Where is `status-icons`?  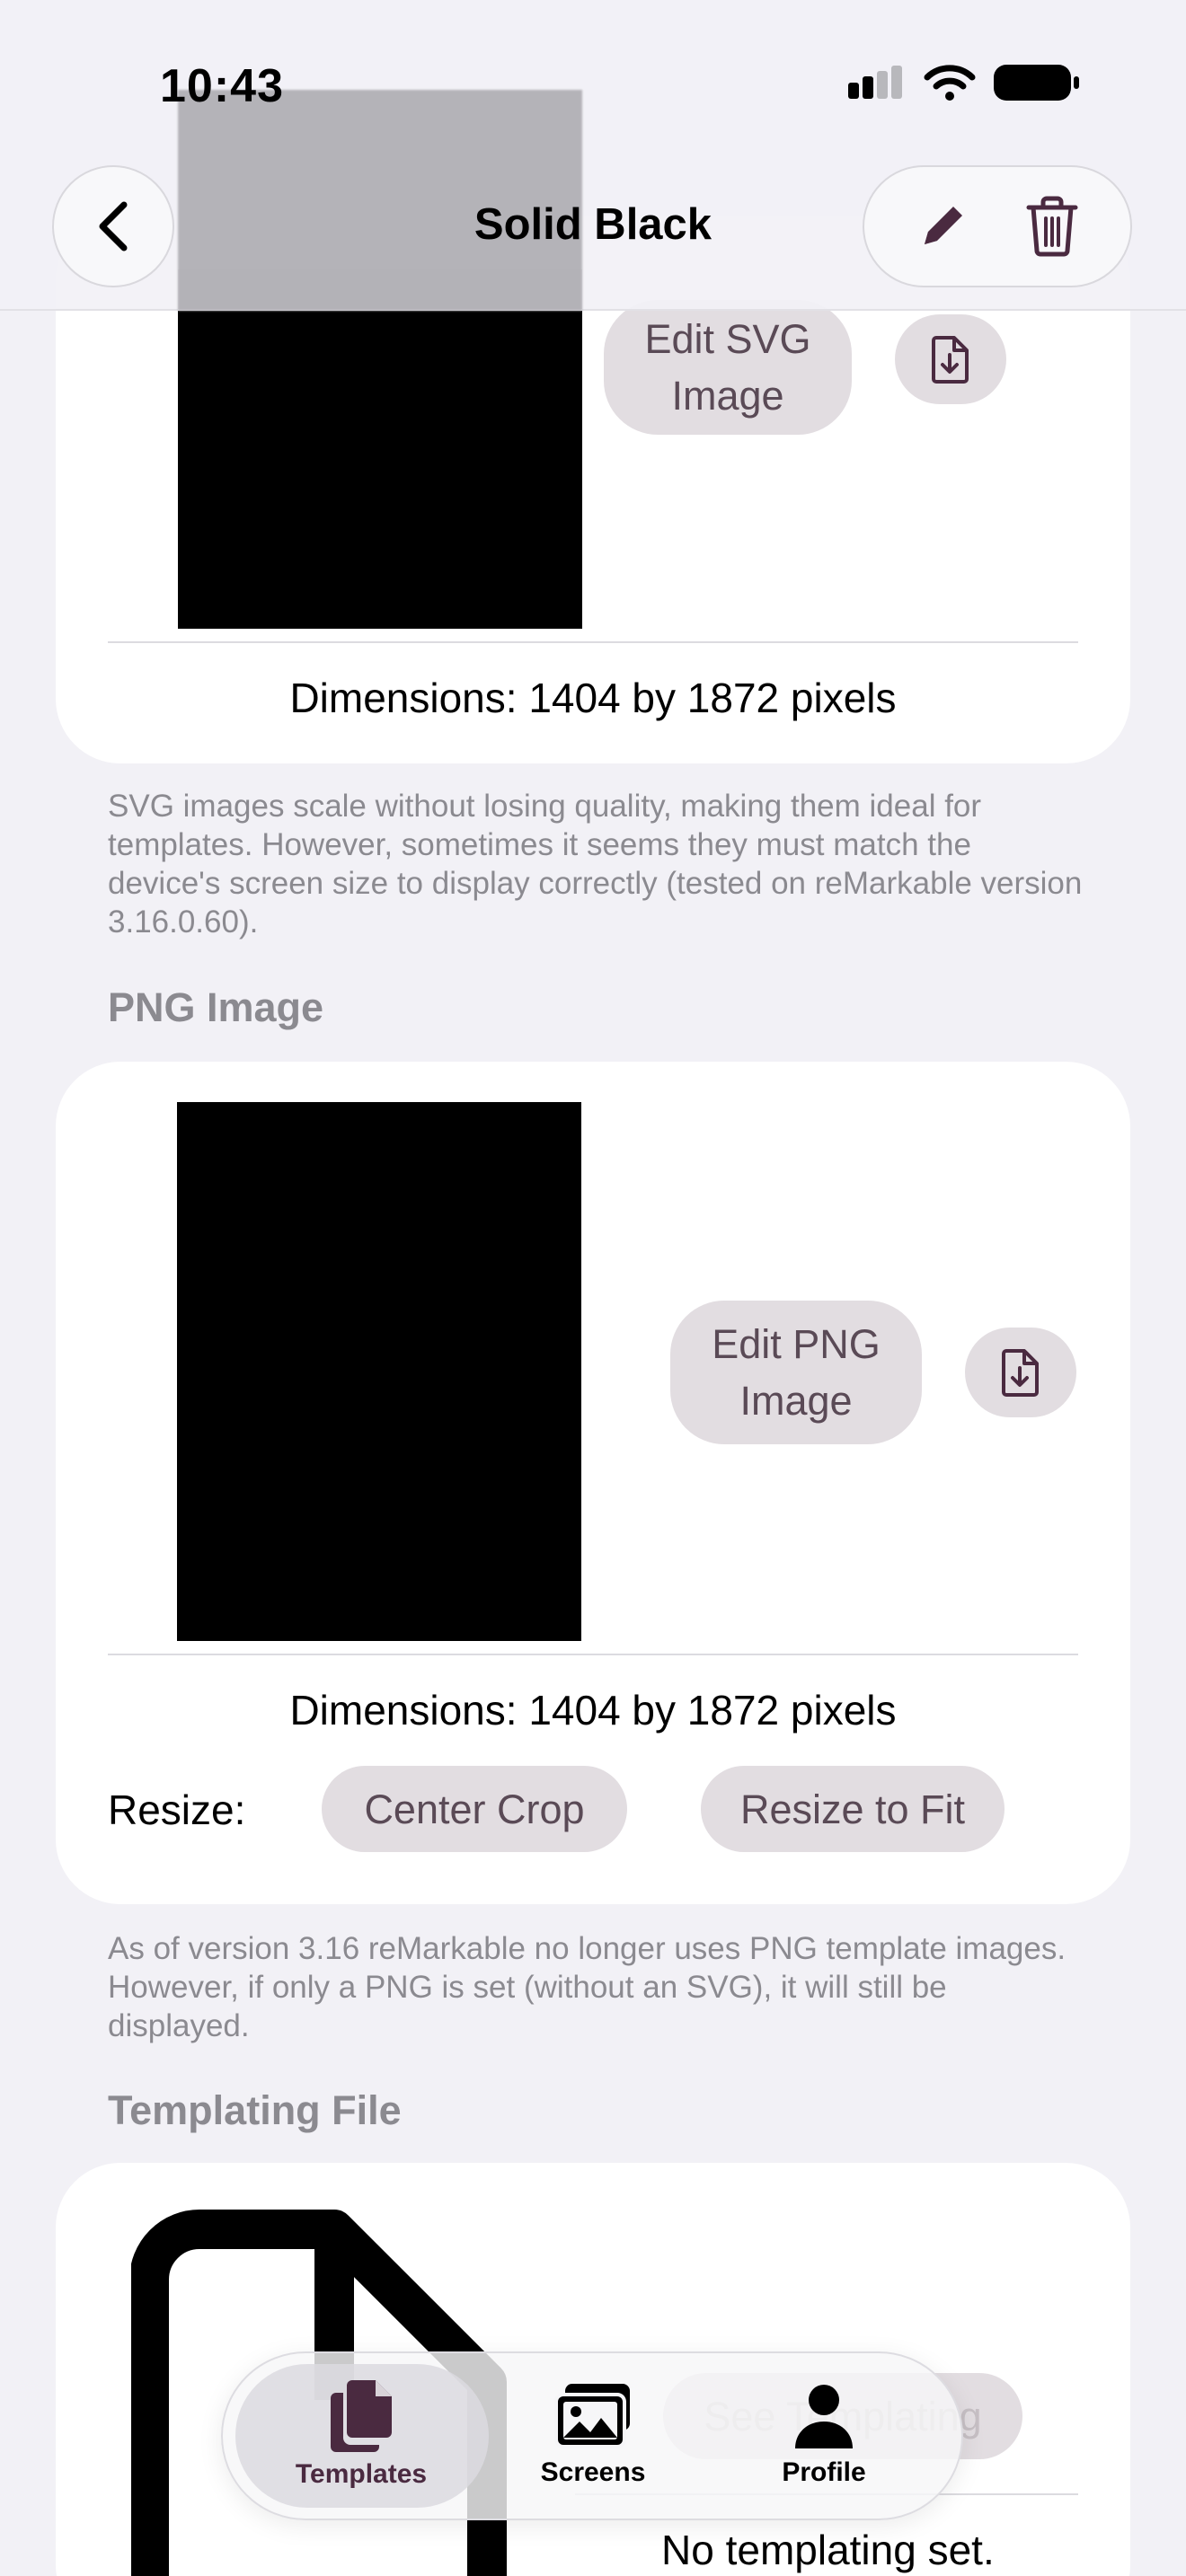 status-icons is located at coordinates (963, 82).